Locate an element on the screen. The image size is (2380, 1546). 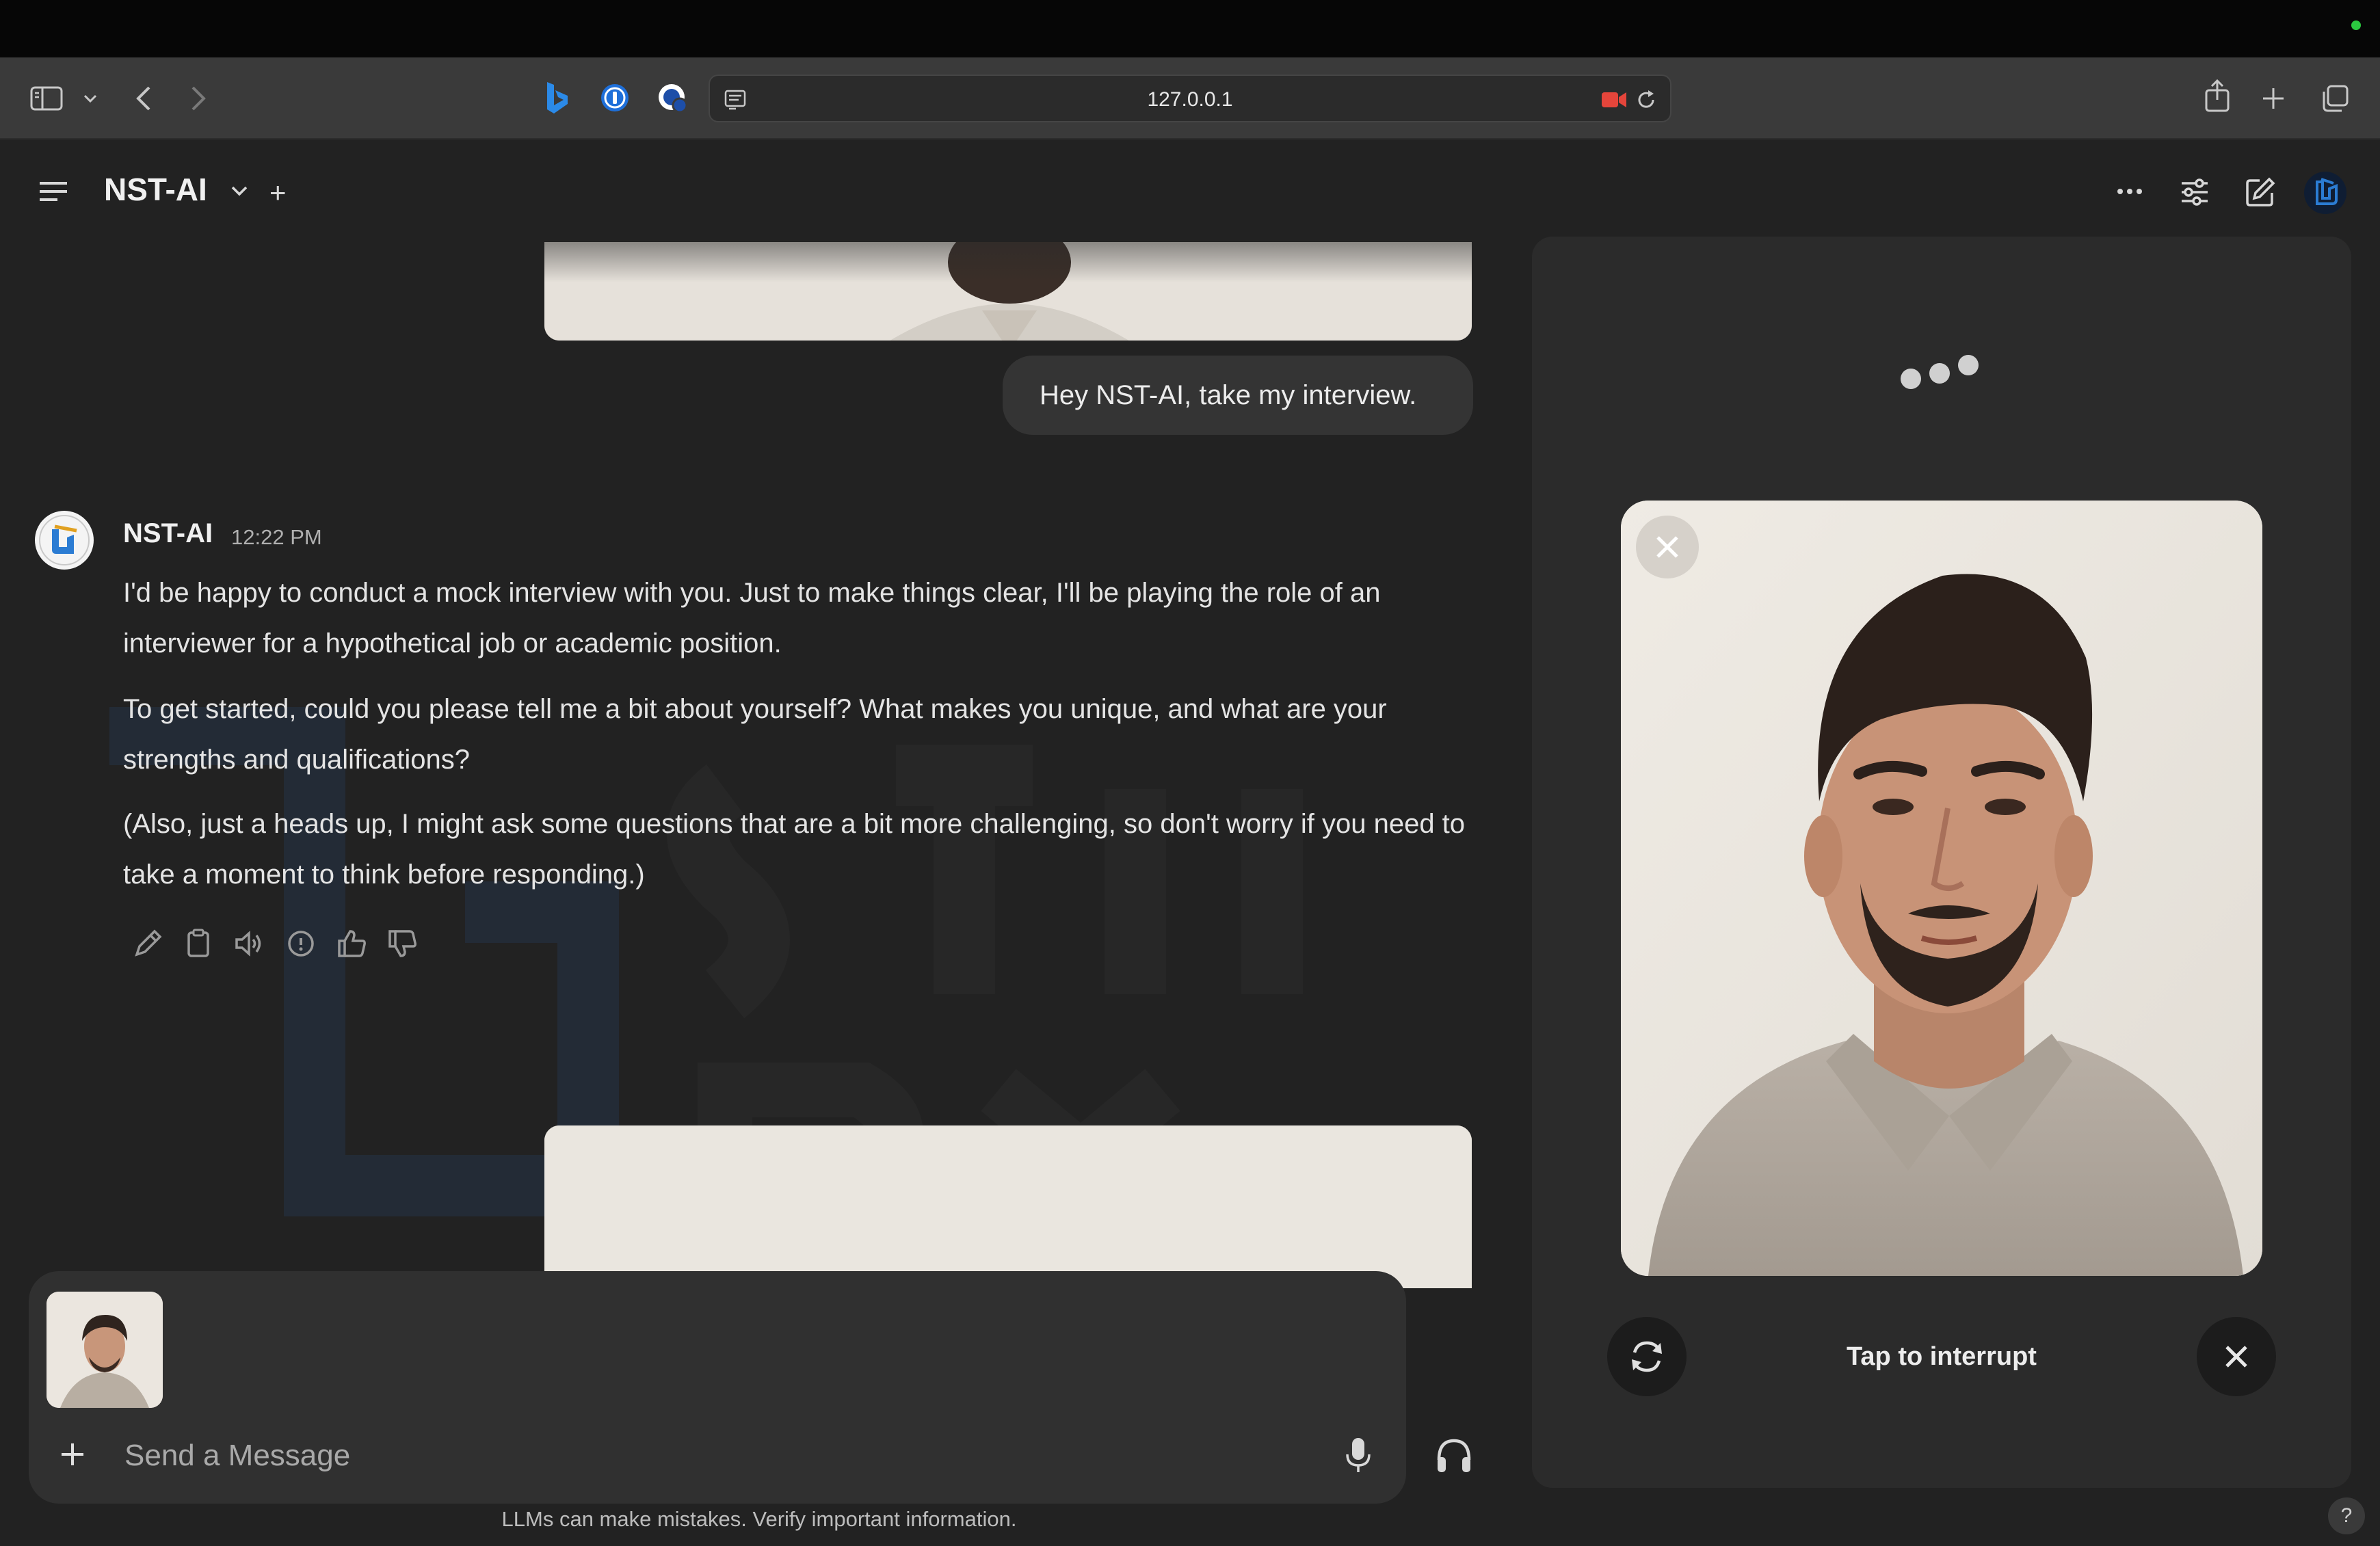
end-call-button is located at coordinates (2236, 1356).